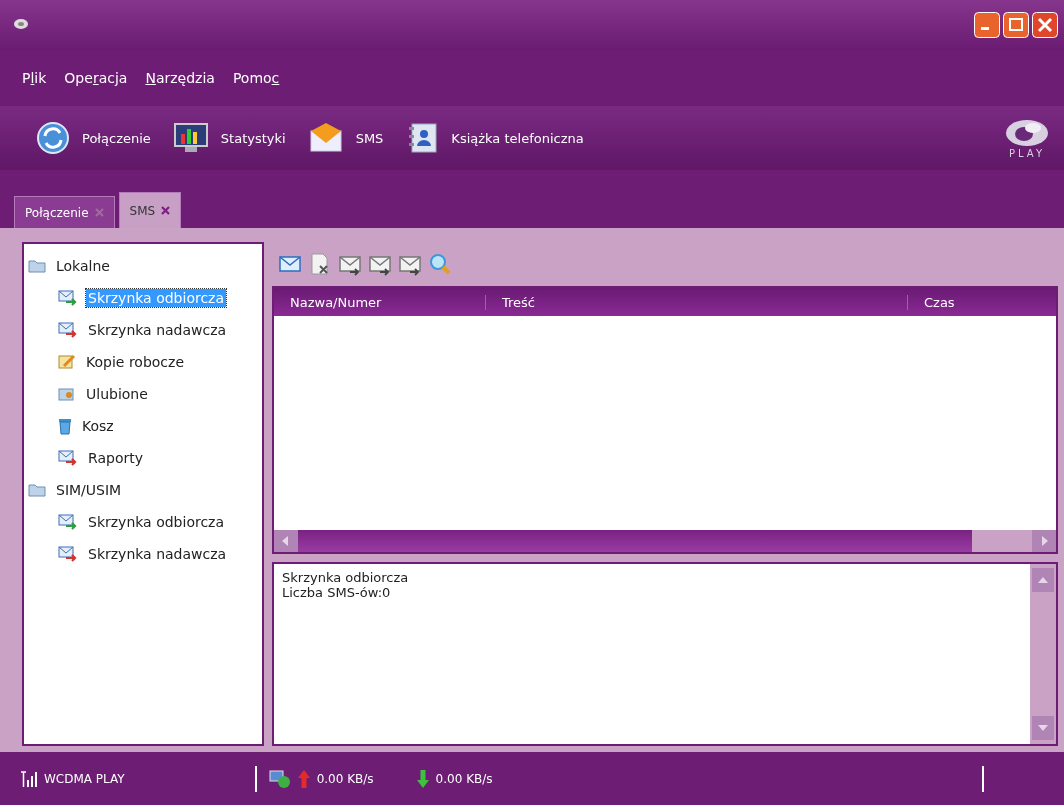 Image resolution: width=1064 pixels, height=805 pixels. Describe the element at coordinates (286, 541) in the screenshot. I see `scroll-left-button` at that location.